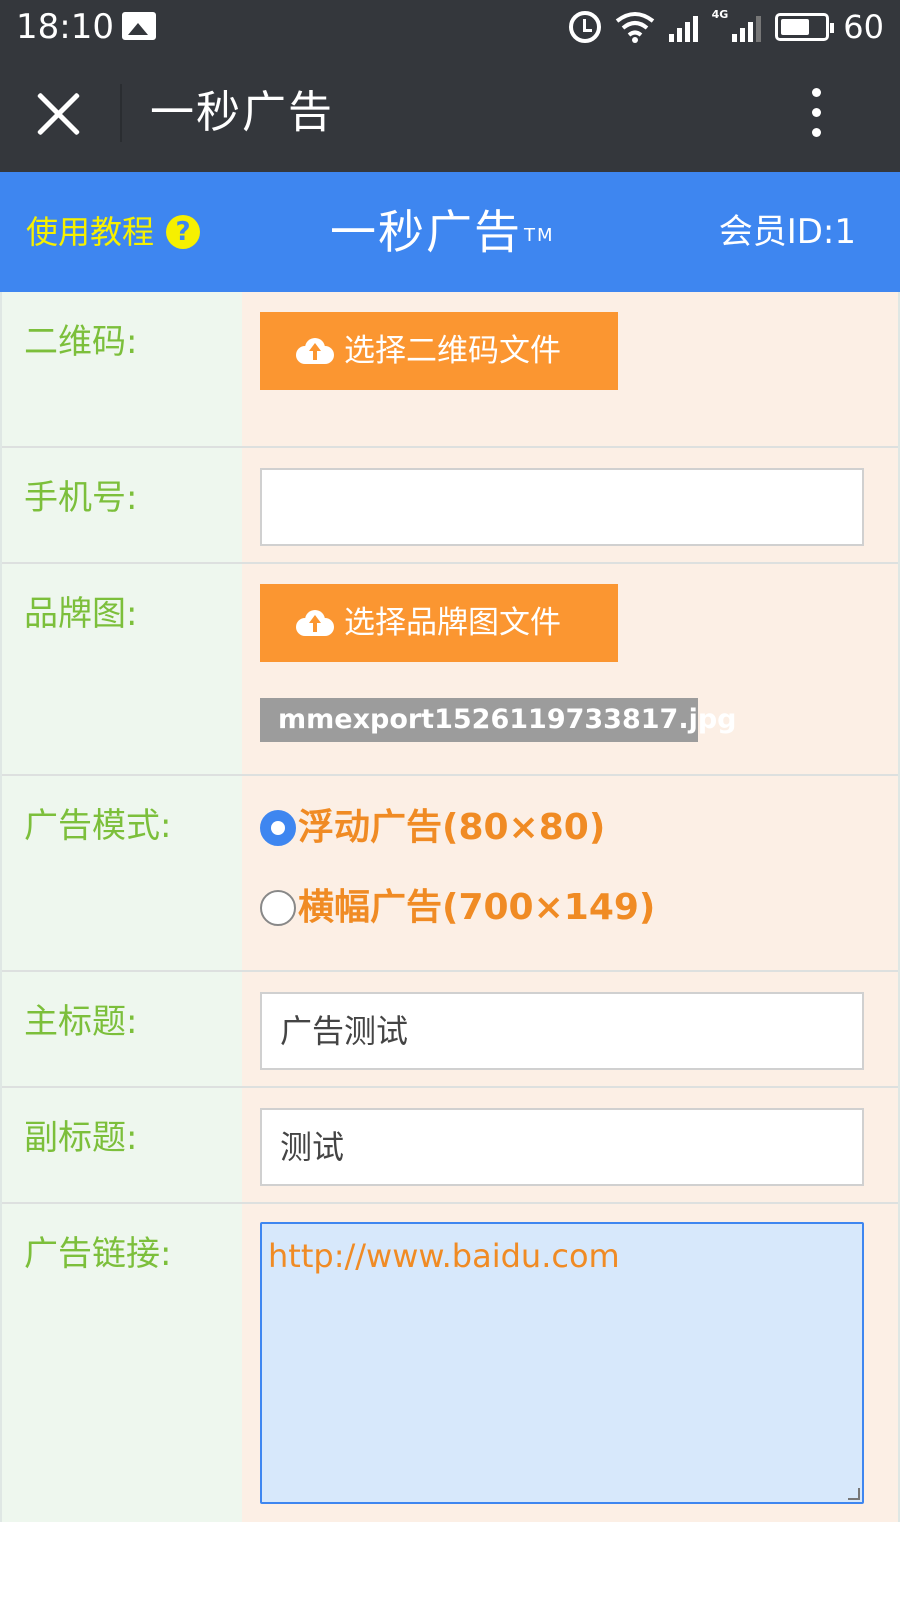 Image resolution: width=900 pixels, height=1600 pixels. Describe the element at coordinates (450, 1561) in the screenshot. I see `page-bottom` at that location.